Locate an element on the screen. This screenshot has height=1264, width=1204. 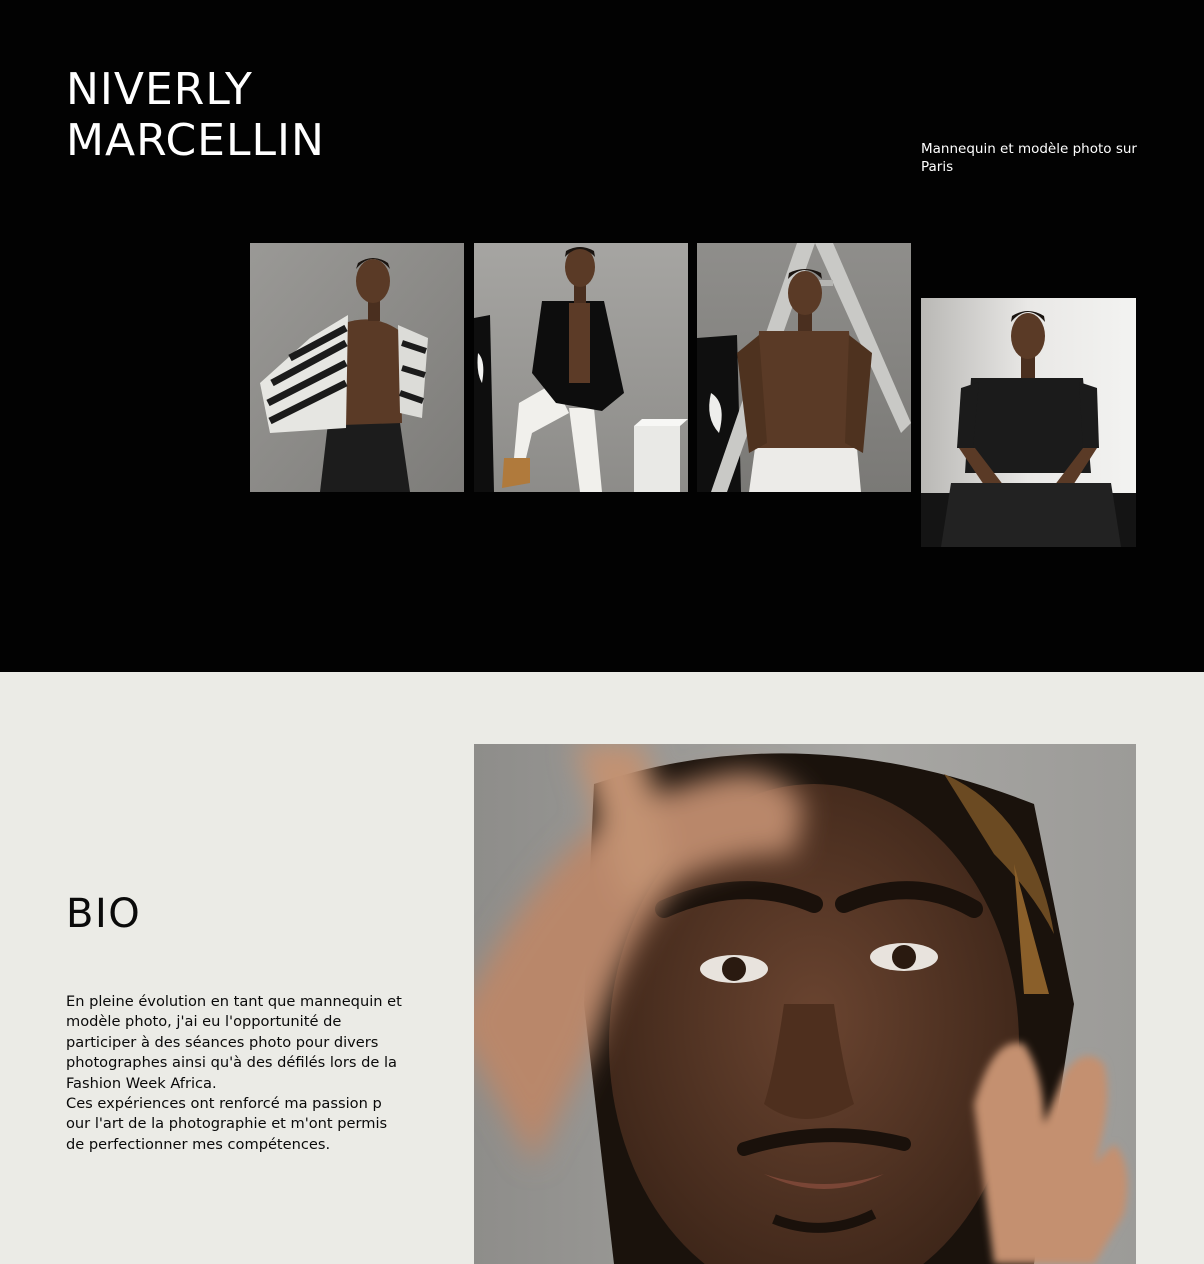
model-striped-shirt-image is located at coordinates (357, 367).